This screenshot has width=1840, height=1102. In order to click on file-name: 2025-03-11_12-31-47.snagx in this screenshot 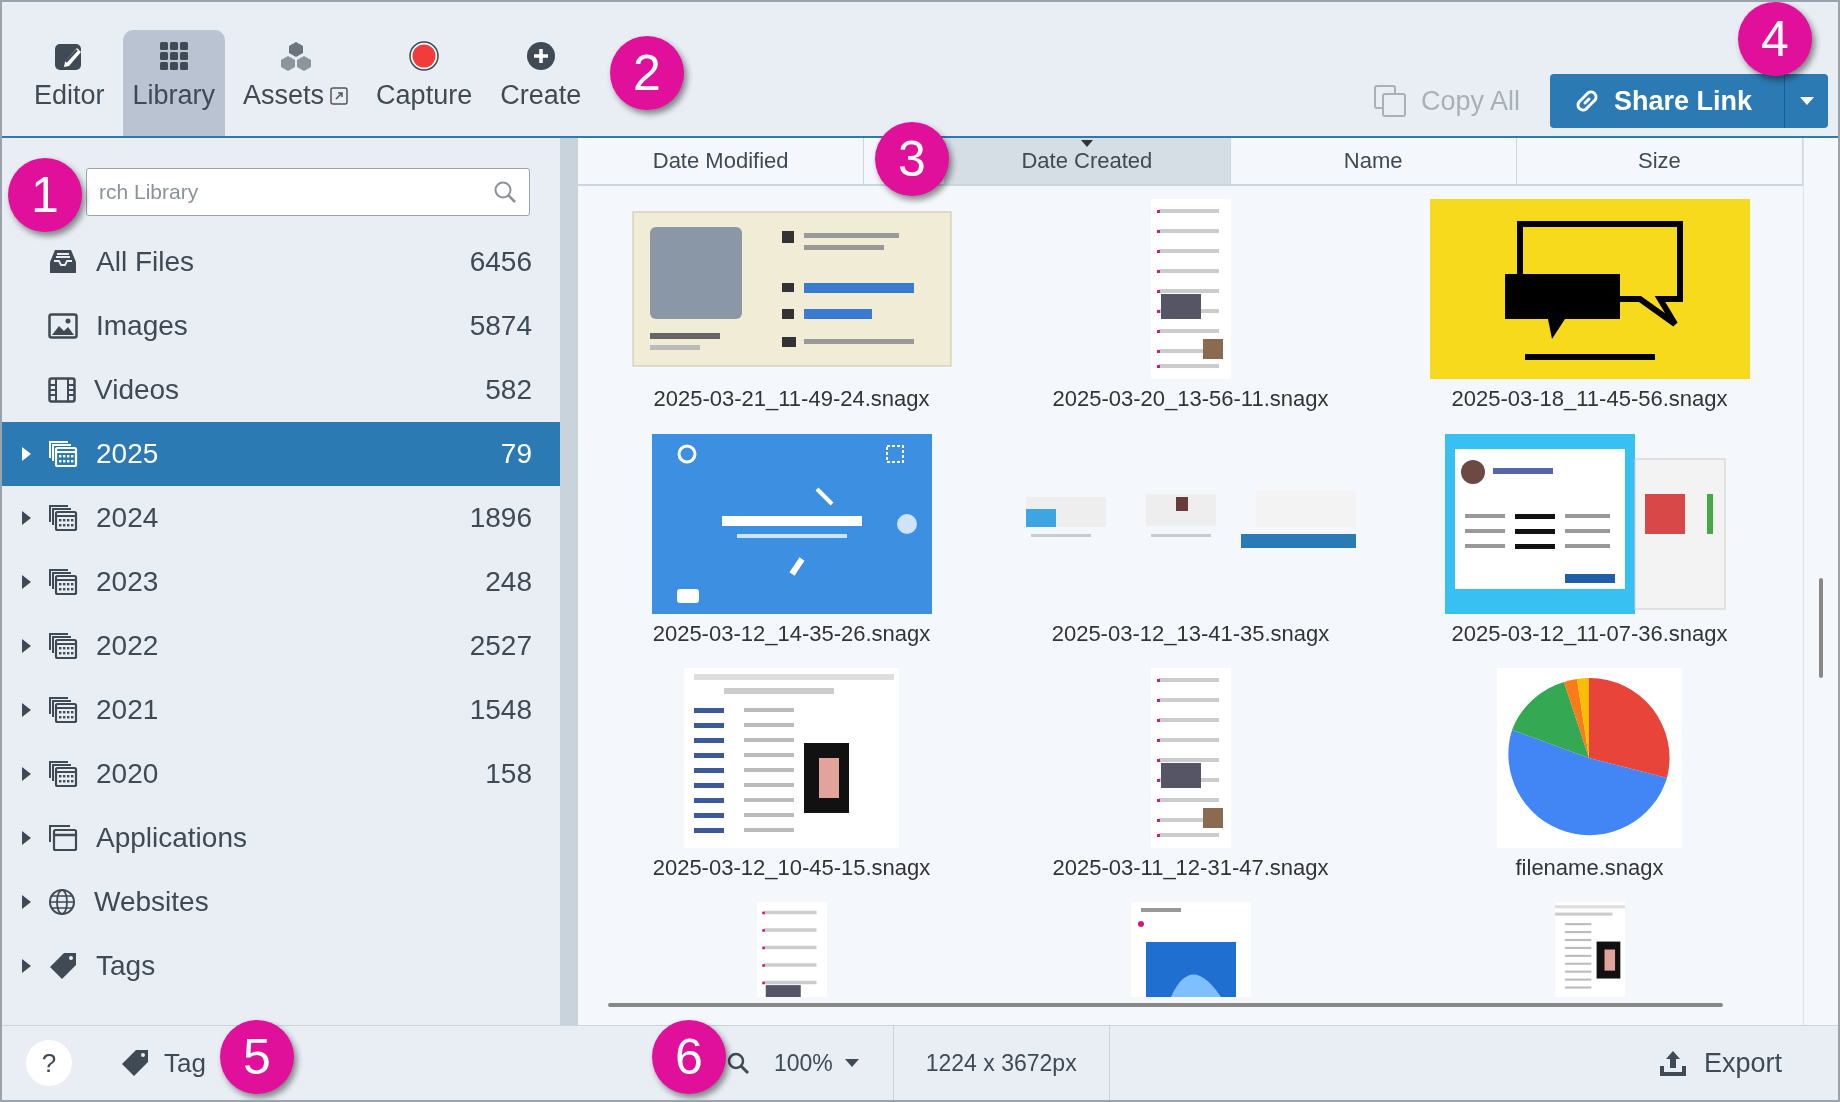, I will do `click(1190, 868)`.